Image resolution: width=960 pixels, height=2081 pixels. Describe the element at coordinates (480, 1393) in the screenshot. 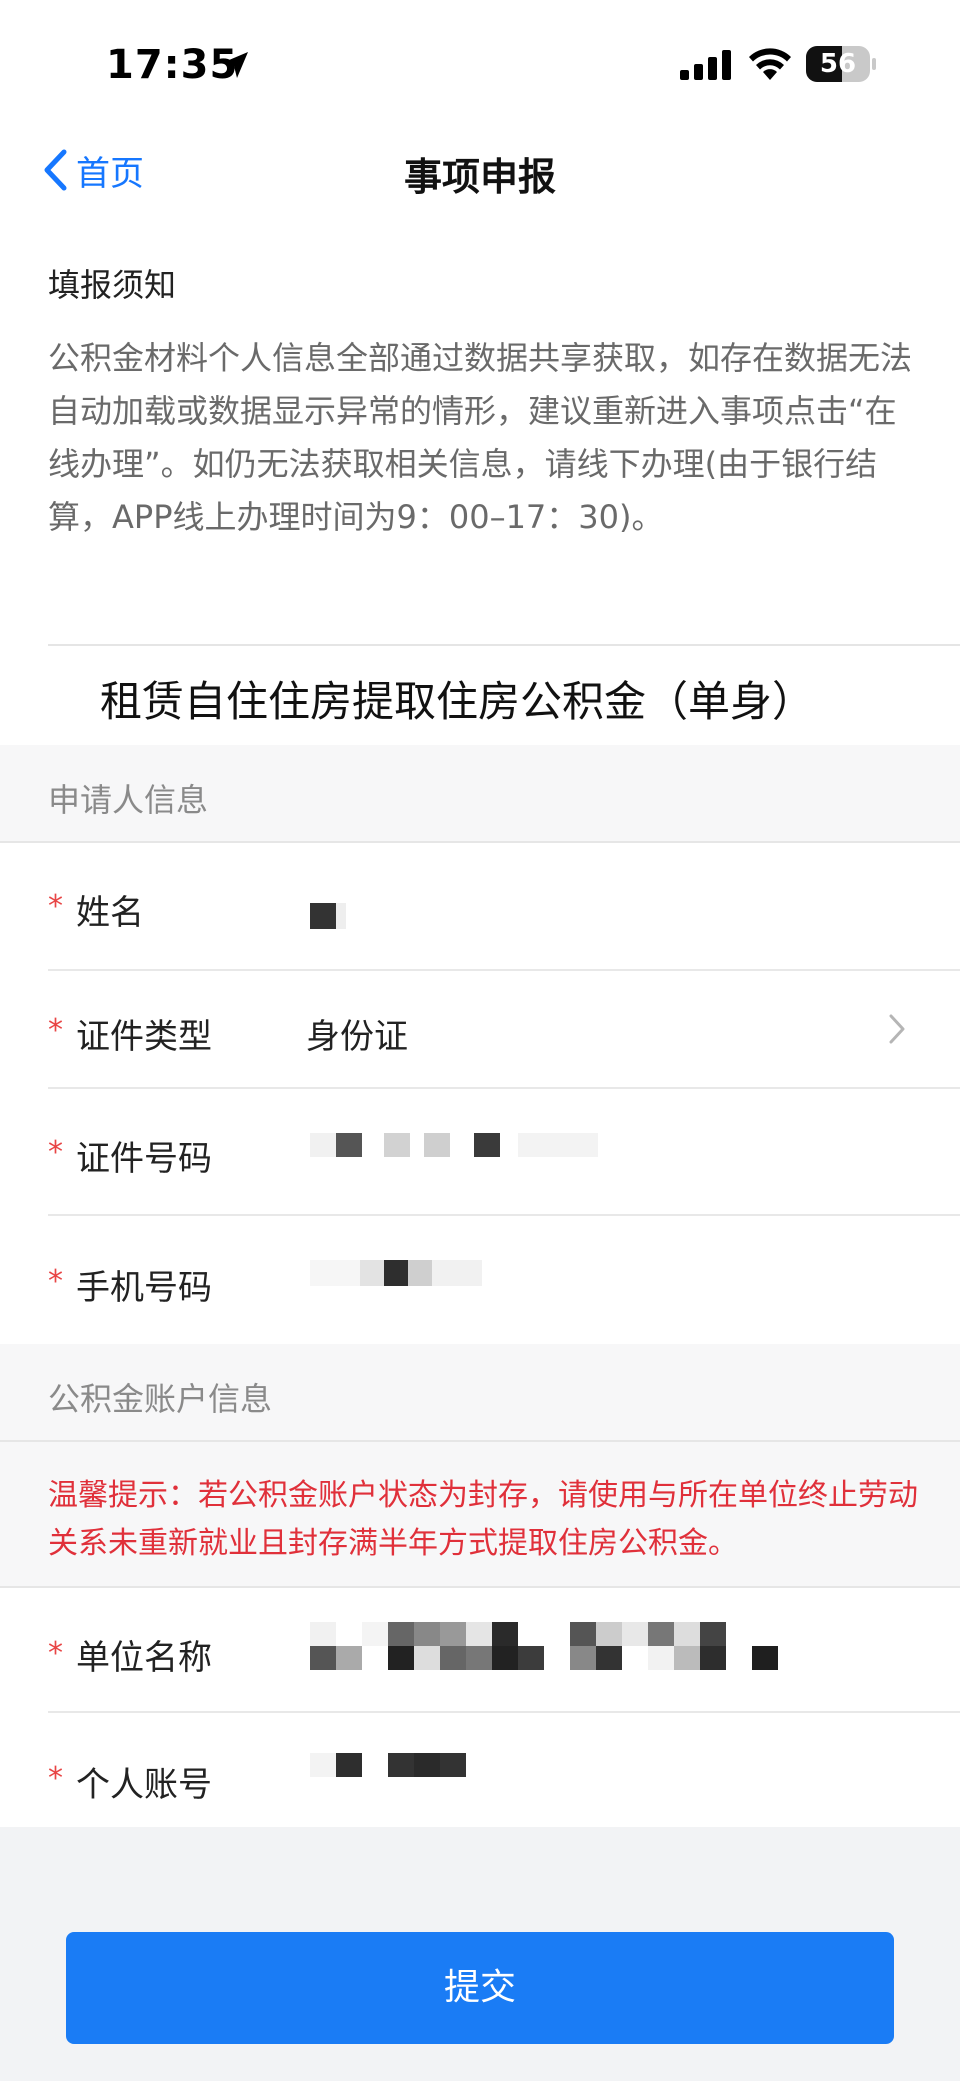

I see `section-header-account: 公积金账户信息` at that location.